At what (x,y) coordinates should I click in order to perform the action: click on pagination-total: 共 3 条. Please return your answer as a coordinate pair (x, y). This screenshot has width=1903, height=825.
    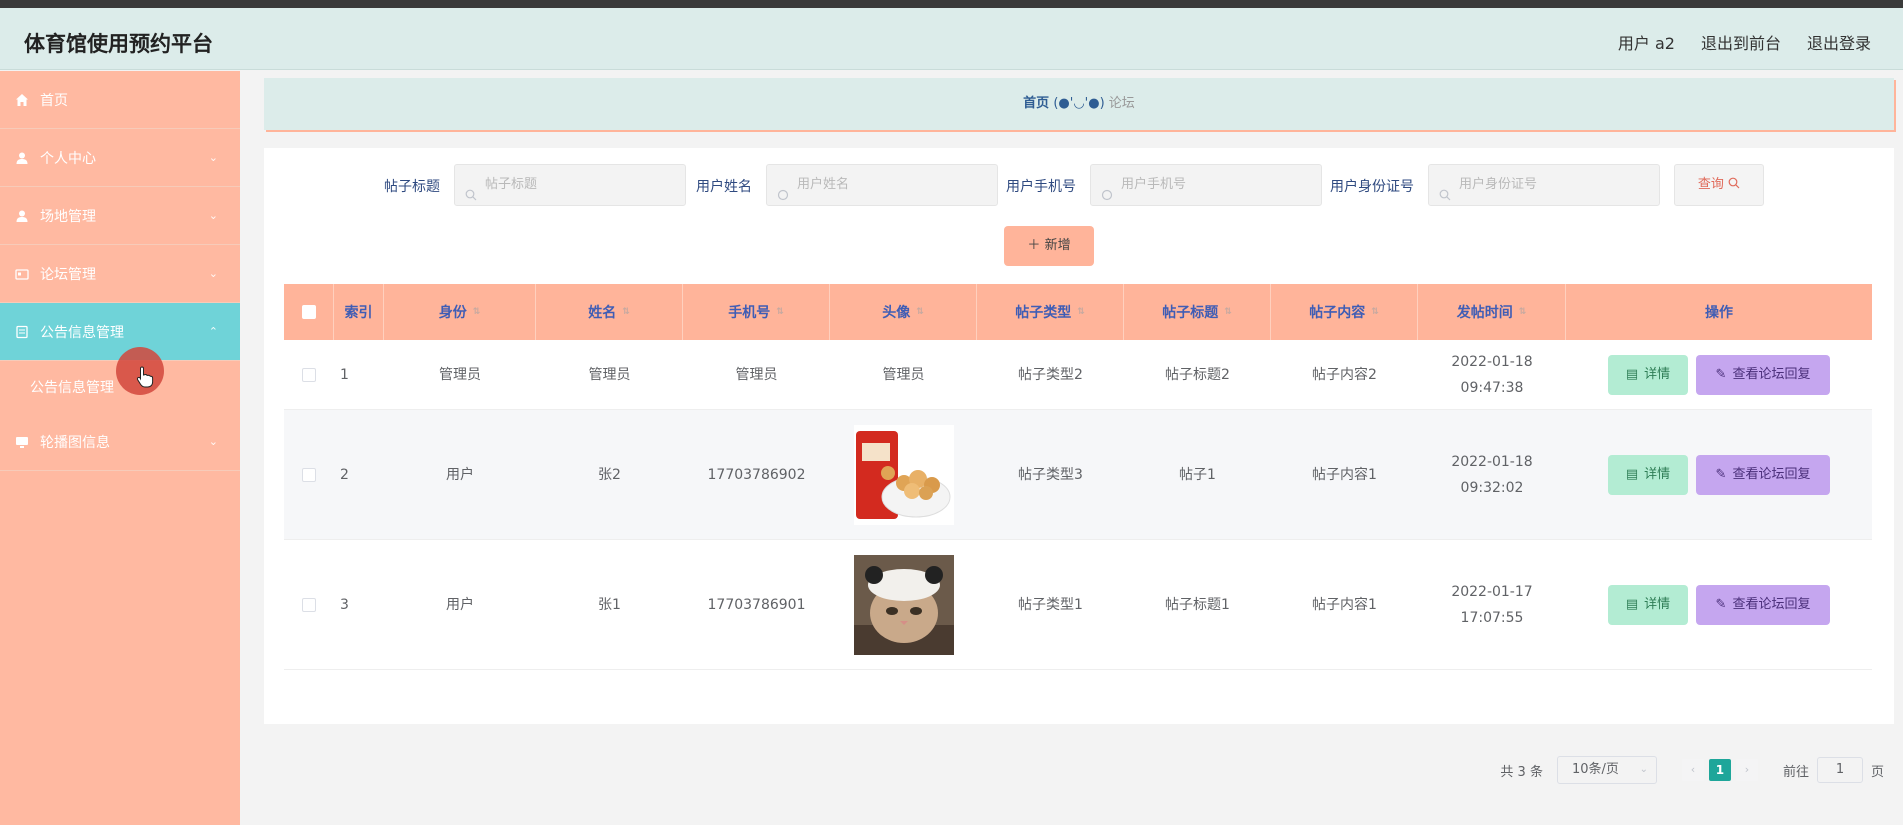
    Looking at the image, I should click on (1521, 772).